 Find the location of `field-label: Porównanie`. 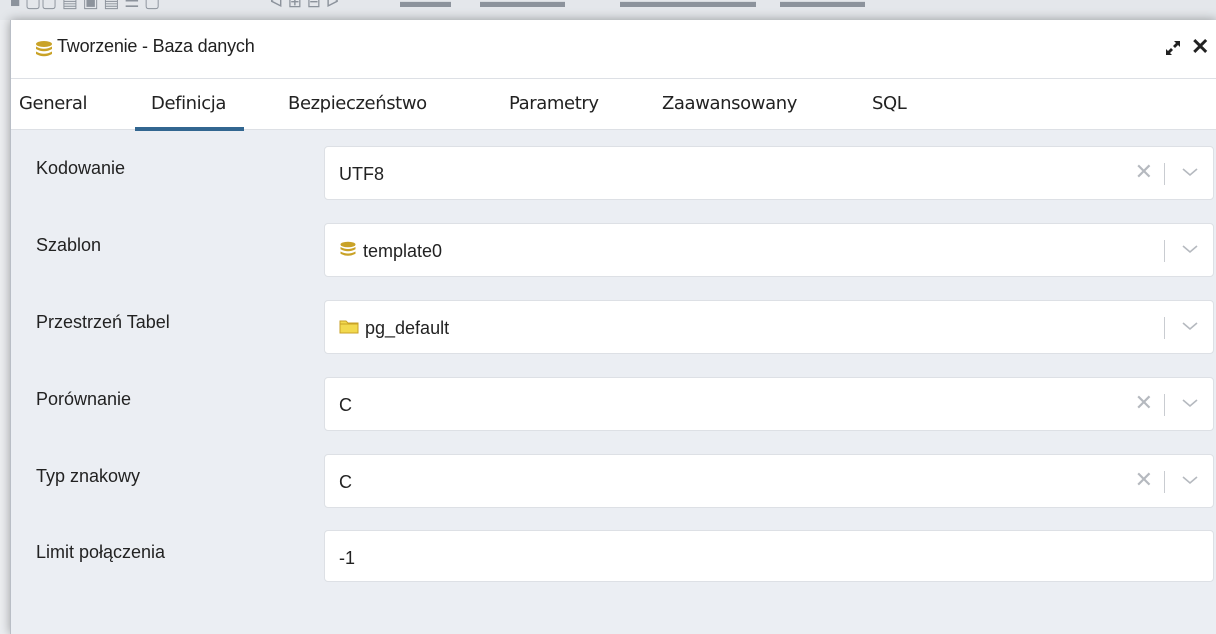

field-label: Porównanie is located at coordinates (84, 399).